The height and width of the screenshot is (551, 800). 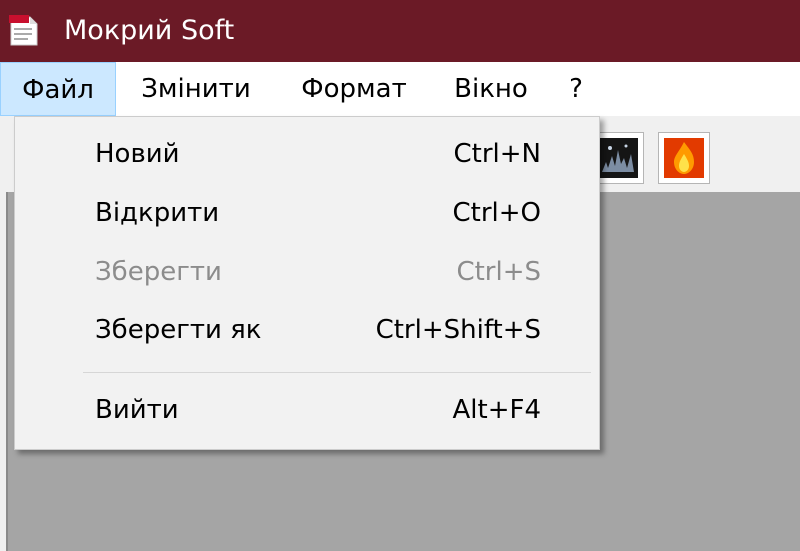 What do you see at coordinates (576, 89) in the screenshot?
I see `menu-help: ?` at bounding box center [576, 89].